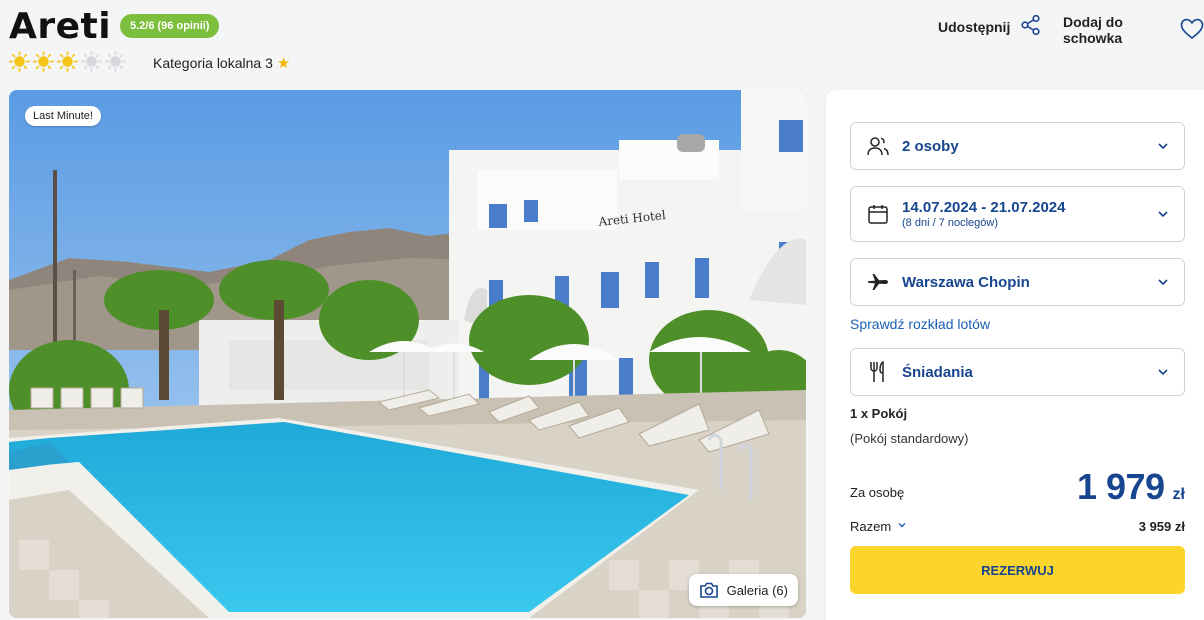  Describe the element at coordinates (871, 526) in the screenshot. I see `total-label: Razem` at that location.